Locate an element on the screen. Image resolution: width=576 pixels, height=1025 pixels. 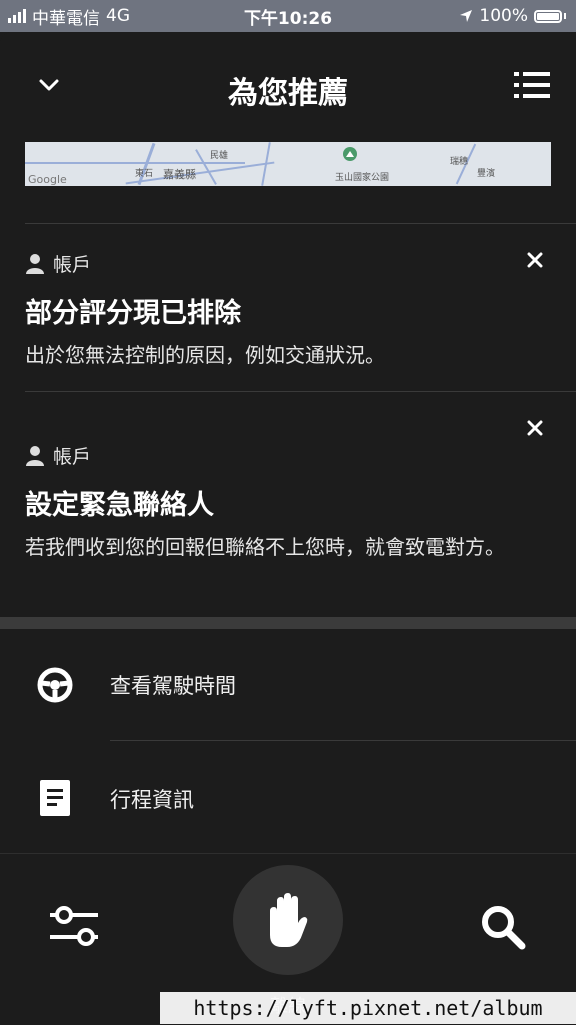
recommendation-card: 帳戶 部分評分現已排除 出於您無法控制的原因，例如交通狀況。 is located at coordinates (288, 311).